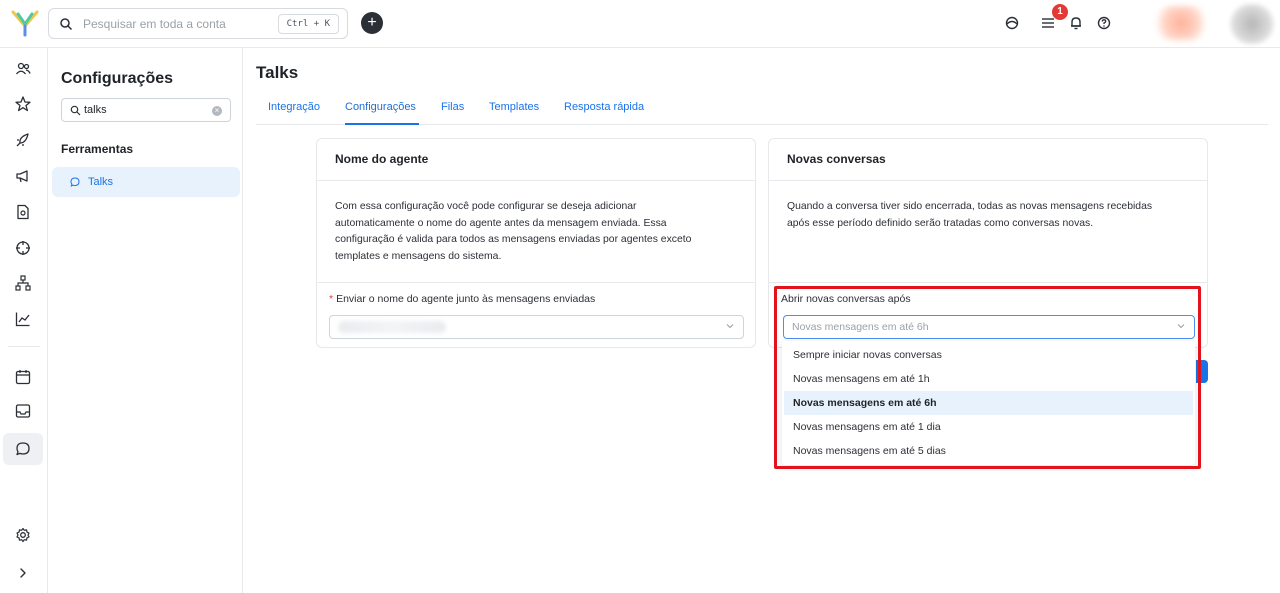  I want to click on avatar, so click(1252, 24).